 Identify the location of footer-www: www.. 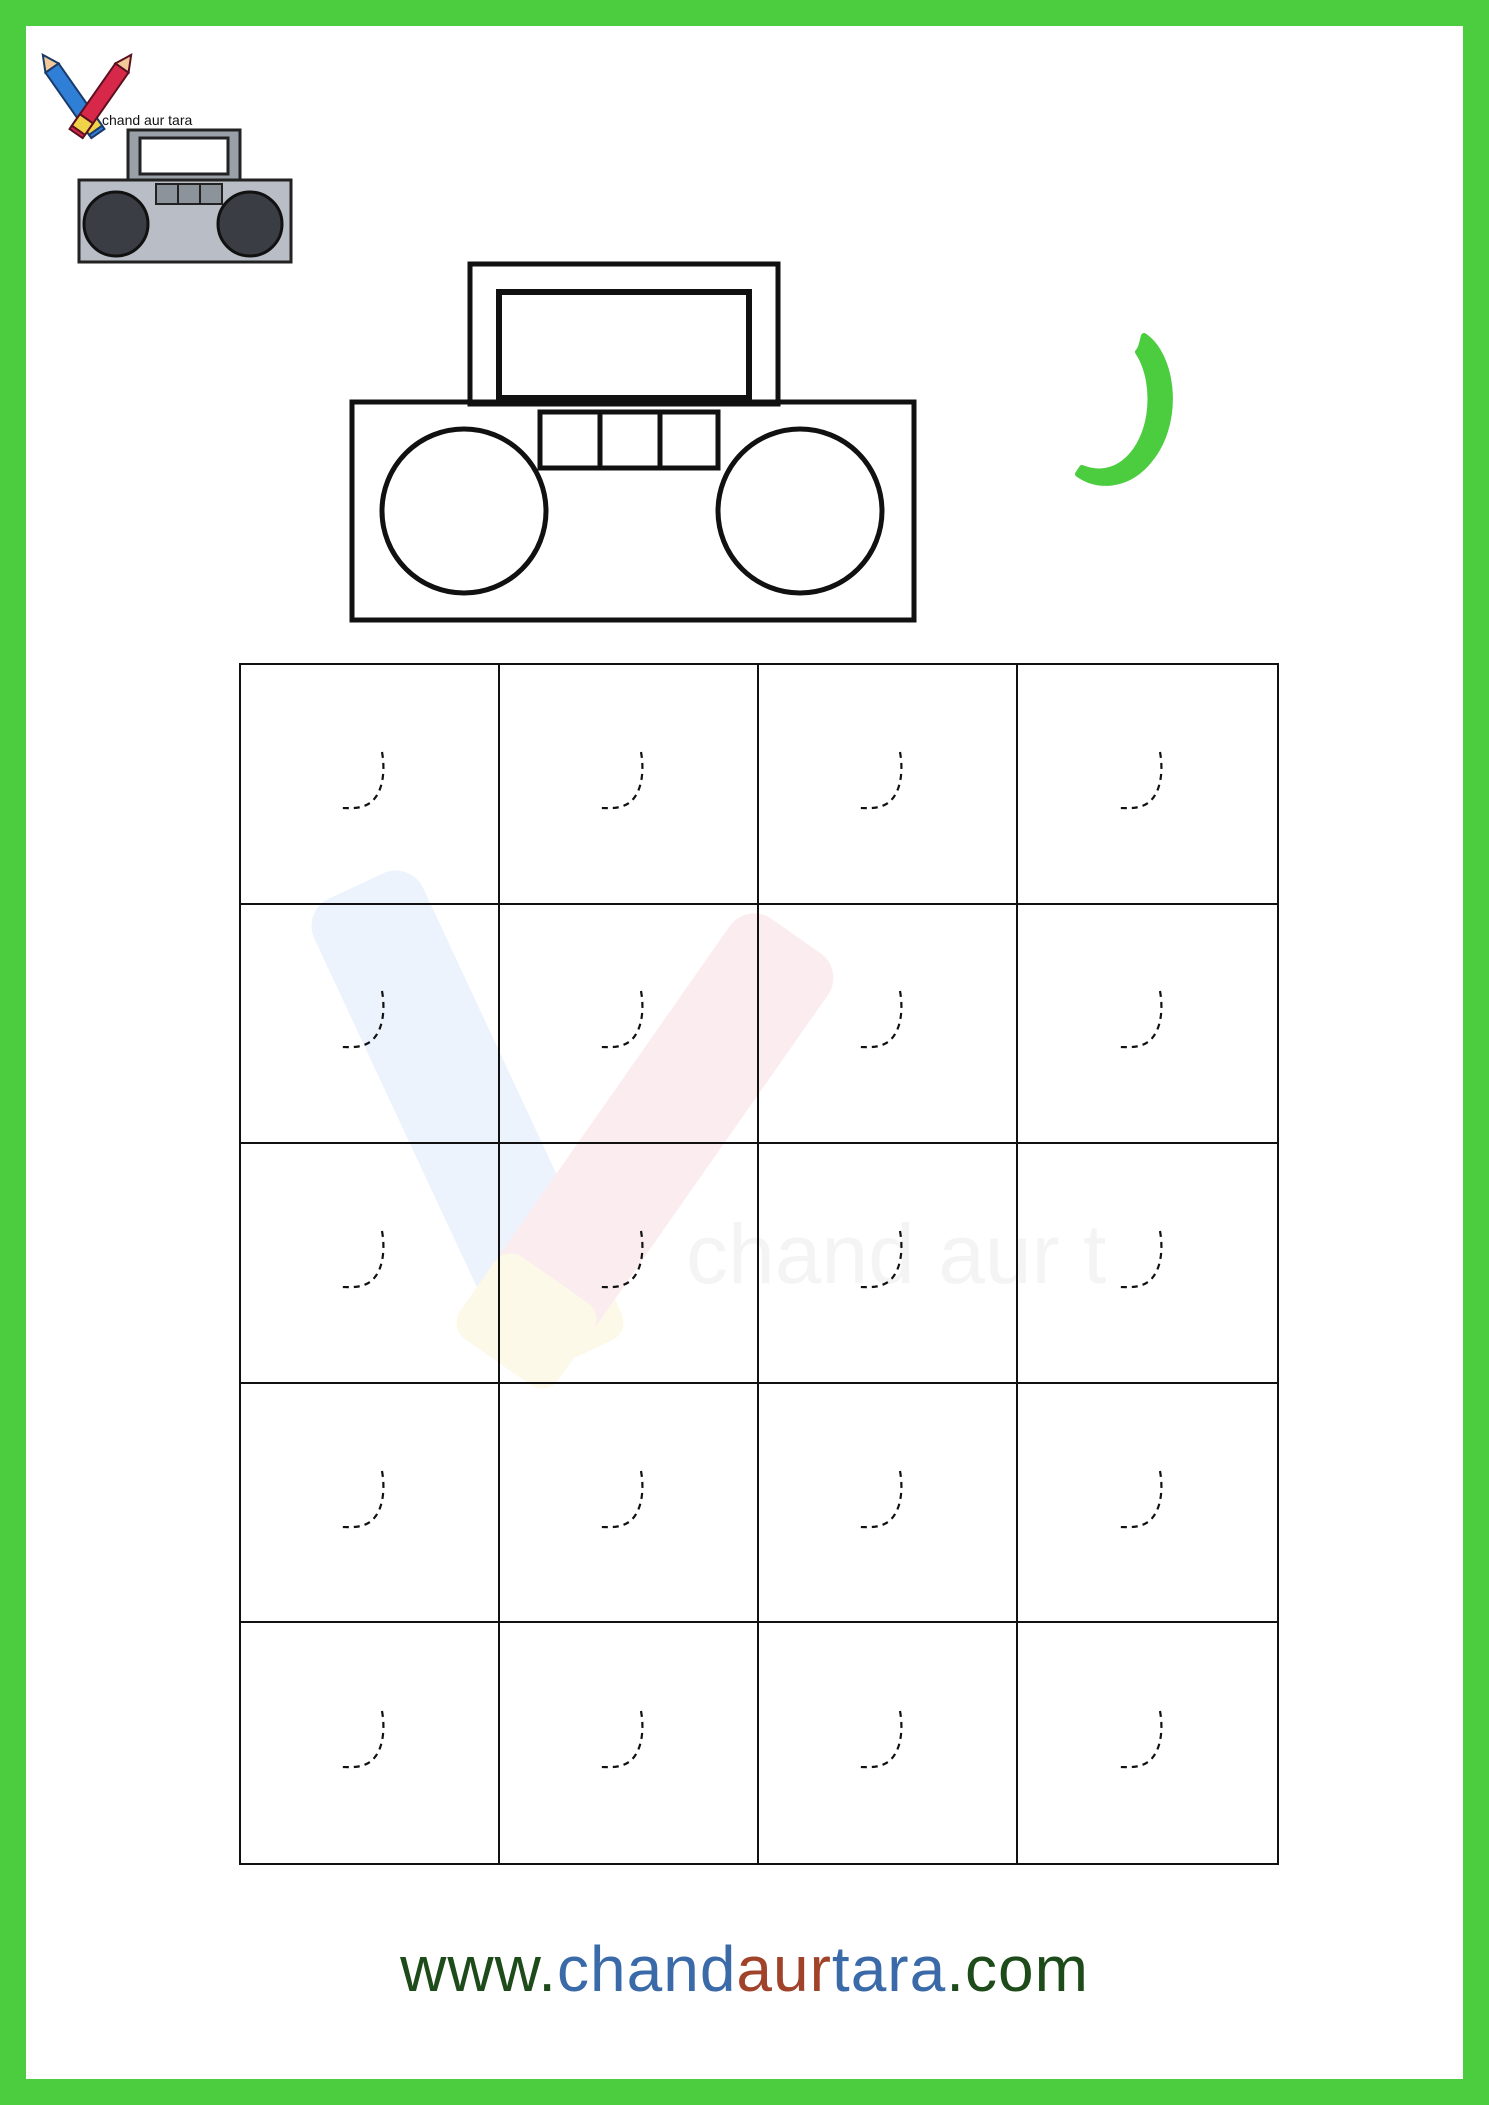
(479, 1969).